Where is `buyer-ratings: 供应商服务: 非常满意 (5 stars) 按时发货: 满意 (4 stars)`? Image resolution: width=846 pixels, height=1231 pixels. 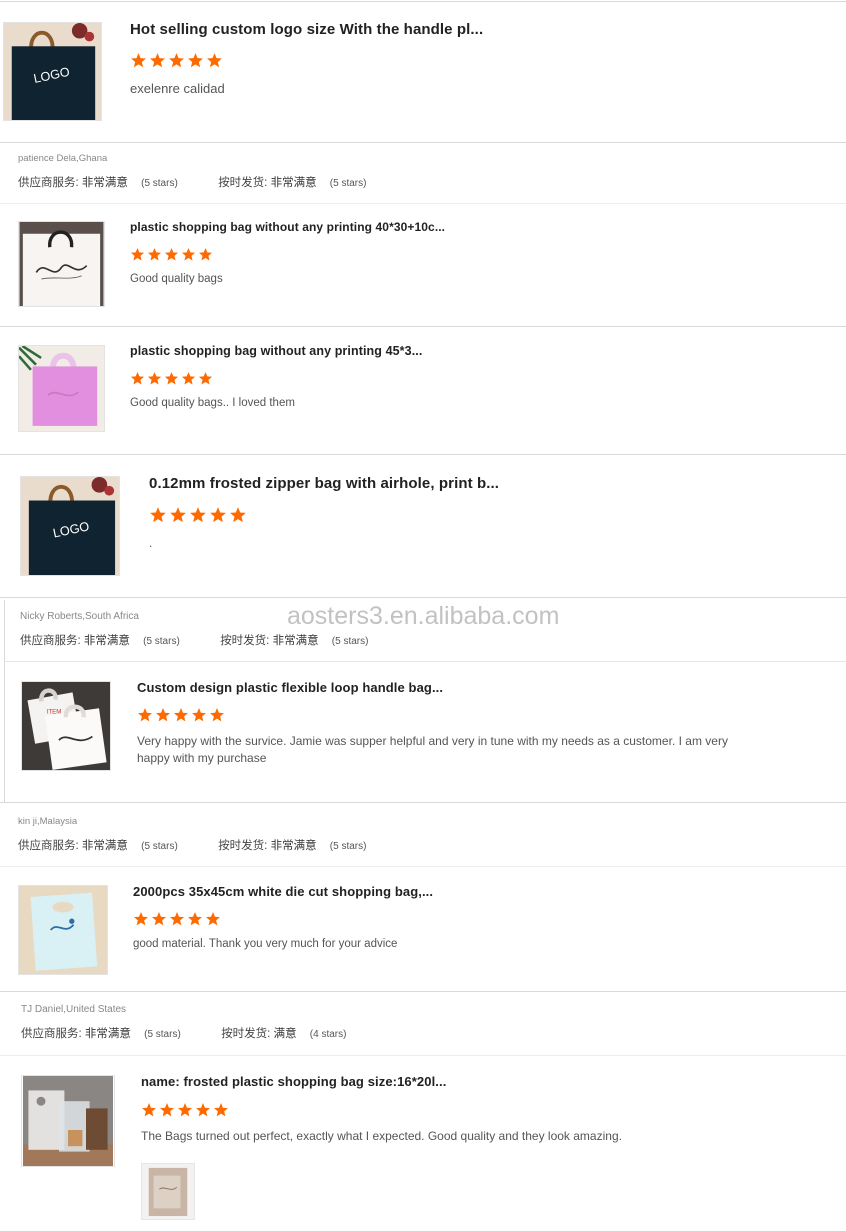 buyer-ratings: 供应商服务: 非常满意 (5 stars) 按时发货: 满意 (4 stars) is located at coordinates (183, 1033).